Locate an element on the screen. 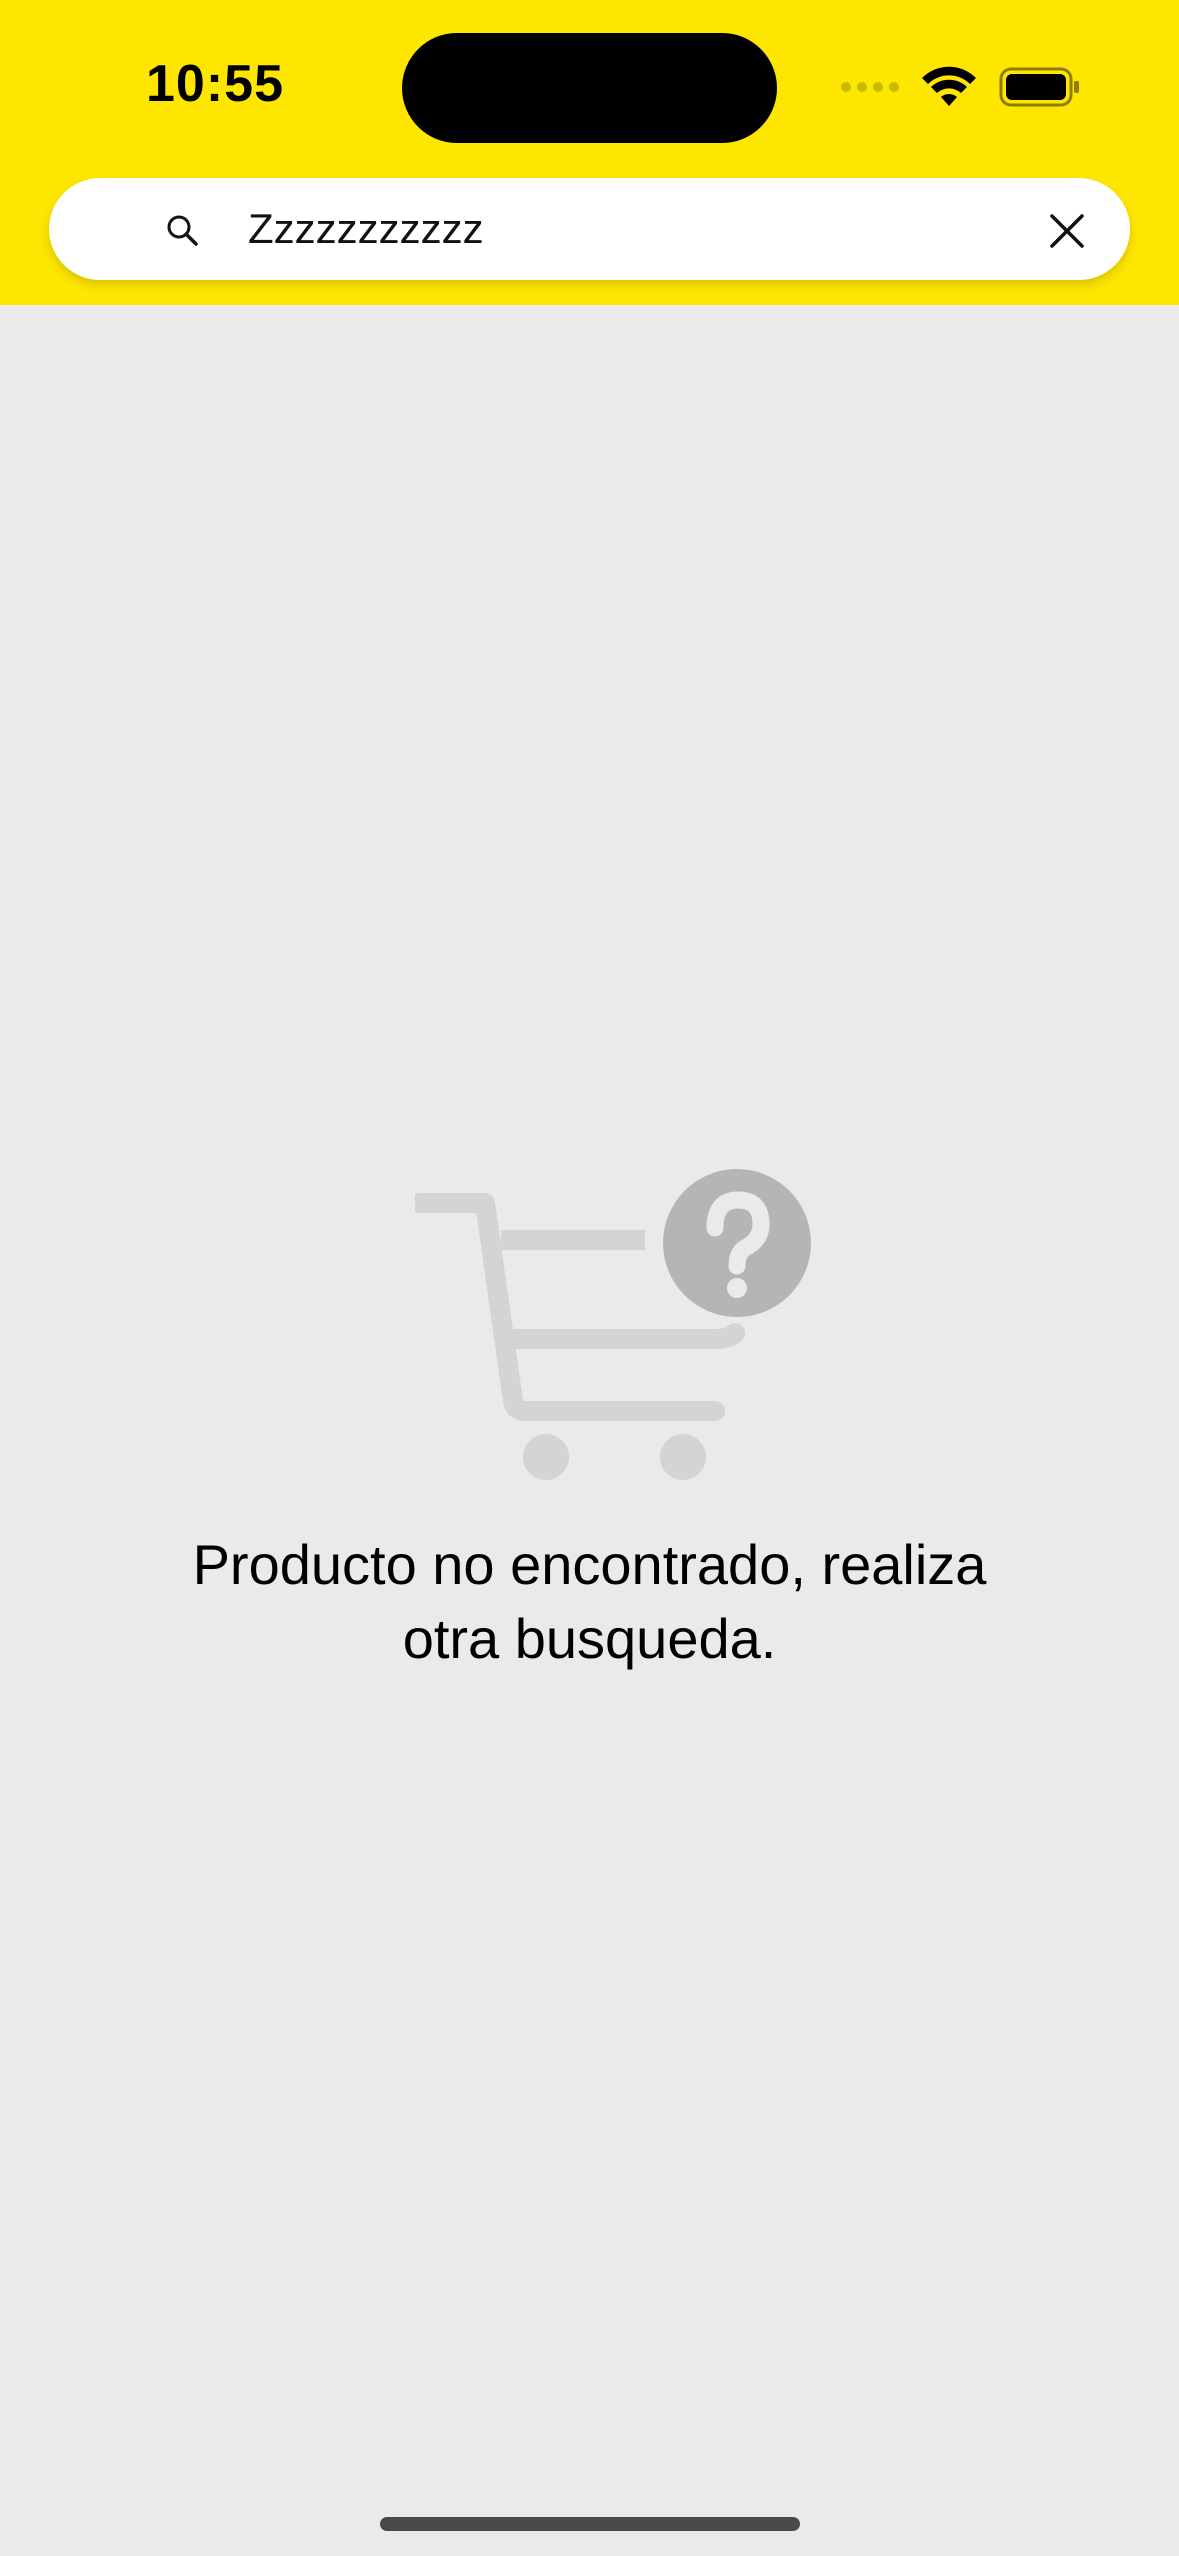 The height and width of the screenshot is (2556, 1179). battery-icon is located at coordinates (1039, 87).